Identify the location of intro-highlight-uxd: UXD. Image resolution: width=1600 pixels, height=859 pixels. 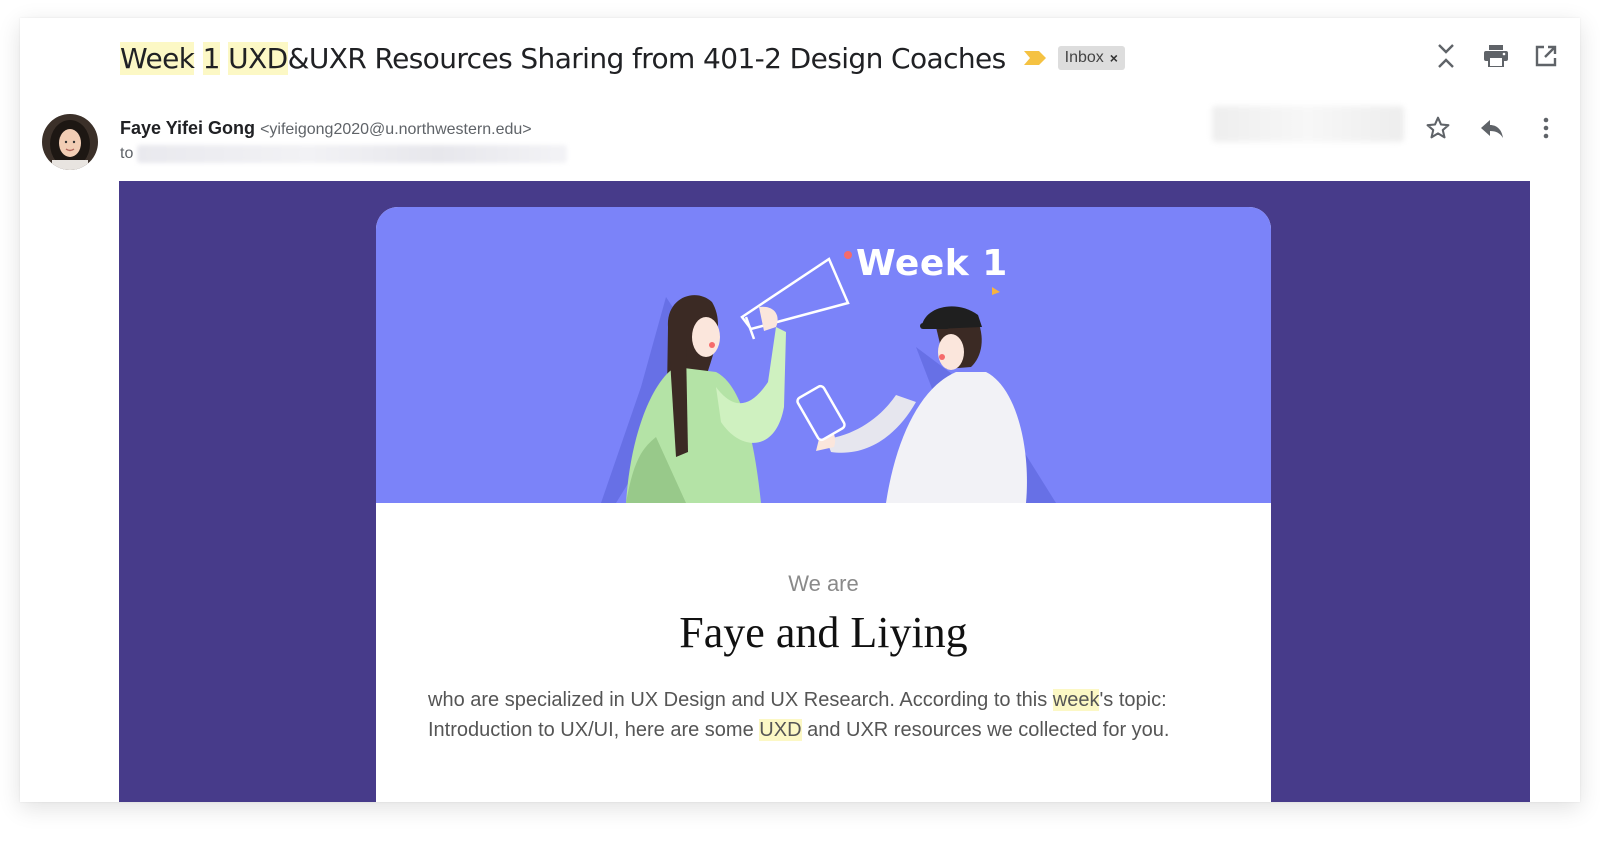
(780, 730).